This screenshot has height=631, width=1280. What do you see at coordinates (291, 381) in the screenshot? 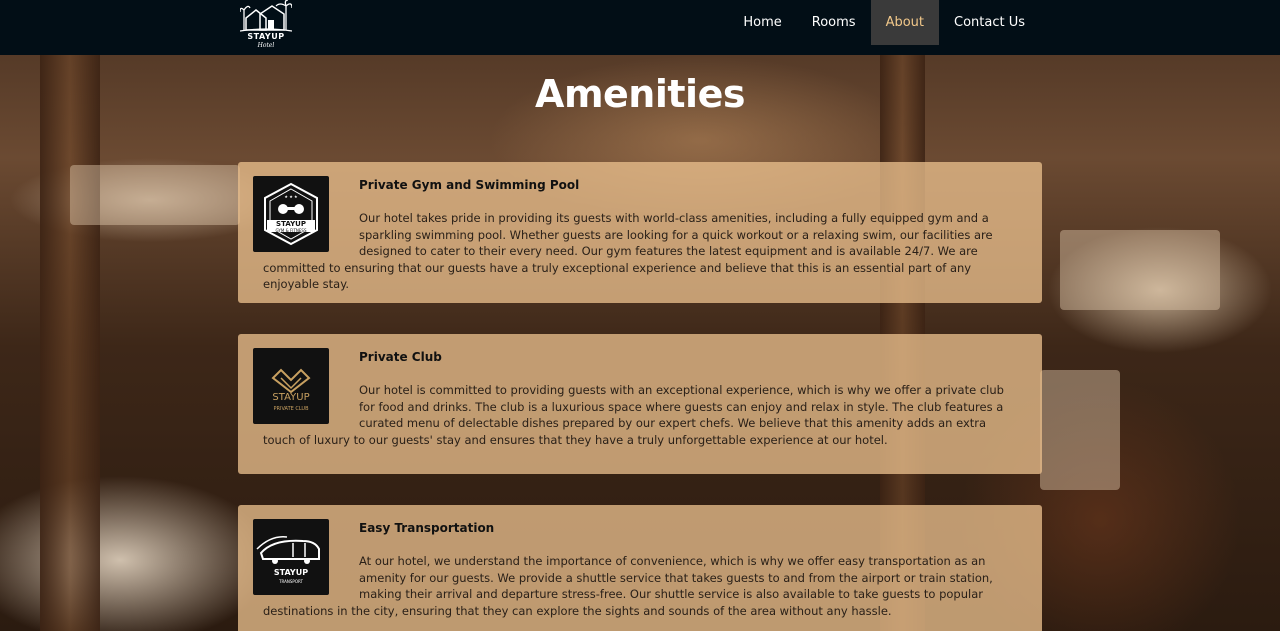
I see `club-crown-icon` at bounding box center [291, 381].